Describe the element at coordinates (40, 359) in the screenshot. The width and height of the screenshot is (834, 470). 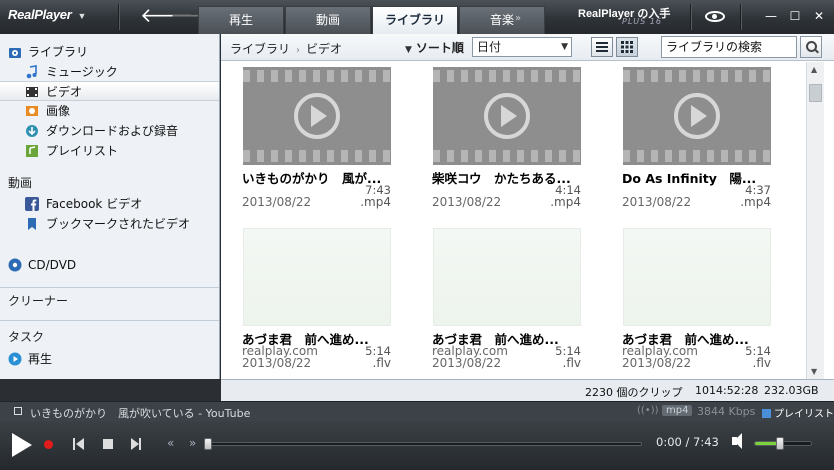
I see `sidebar-item-label: 再生` at that location.